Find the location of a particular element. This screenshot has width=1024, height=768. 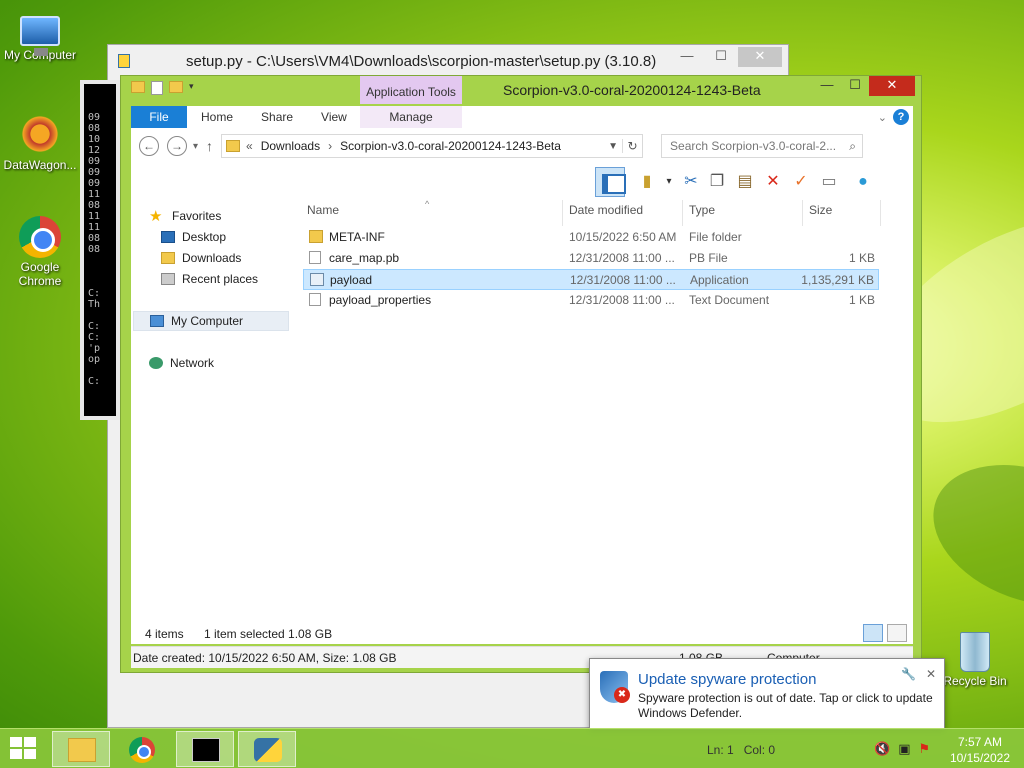

search-box: Search Scorpion-v3.0-coral-2... ⌕ is located at coordinates (762, 146).